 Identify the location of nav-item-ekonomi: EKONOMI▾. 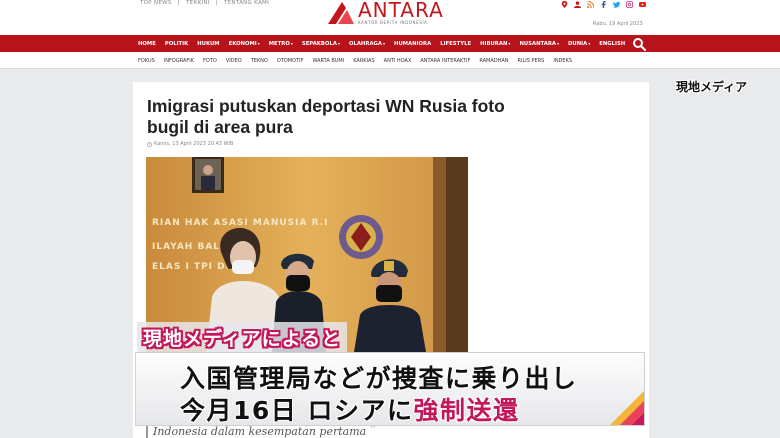
(244, 44).